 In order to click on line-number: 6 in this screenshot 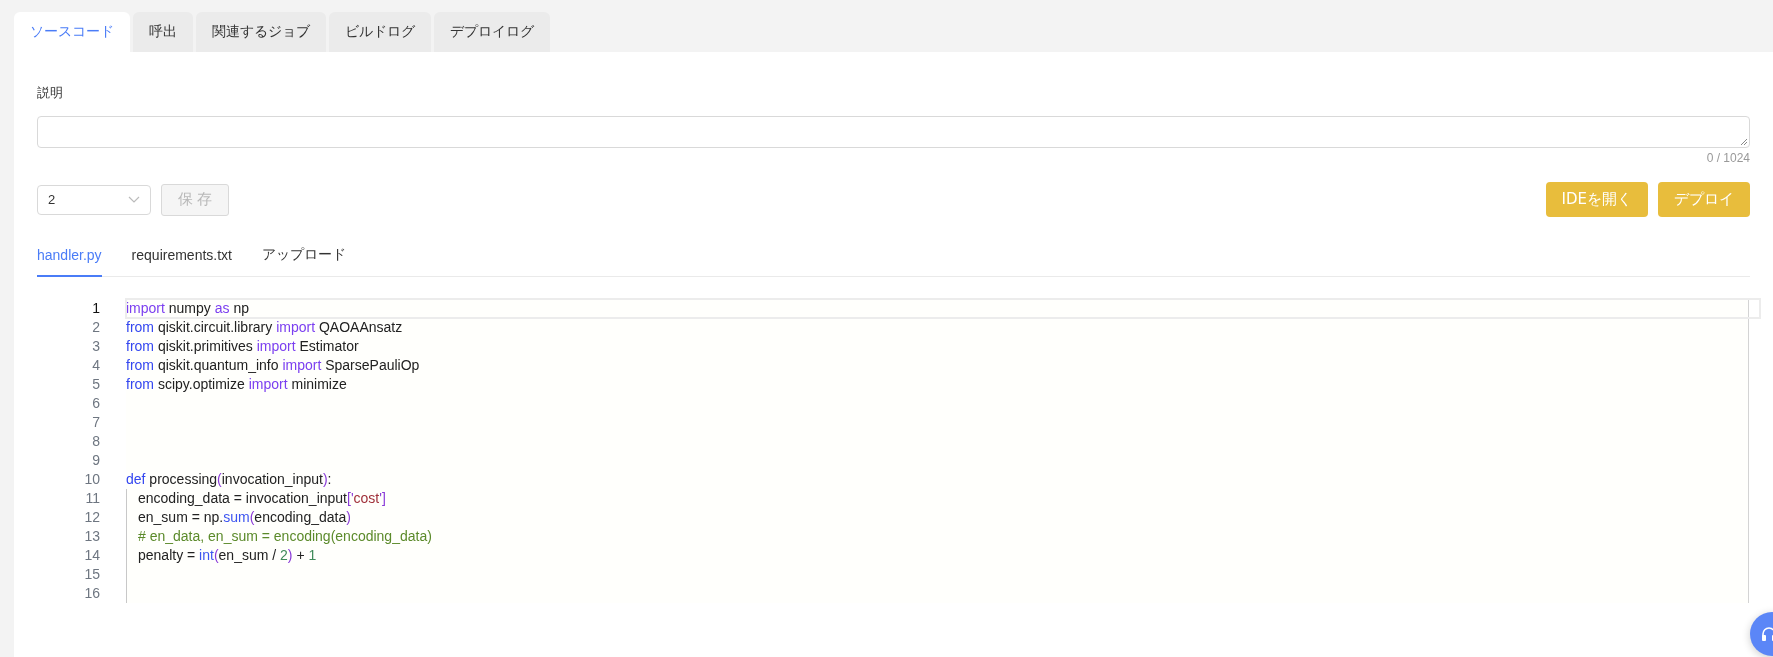, I will do `click(95, 403)`.